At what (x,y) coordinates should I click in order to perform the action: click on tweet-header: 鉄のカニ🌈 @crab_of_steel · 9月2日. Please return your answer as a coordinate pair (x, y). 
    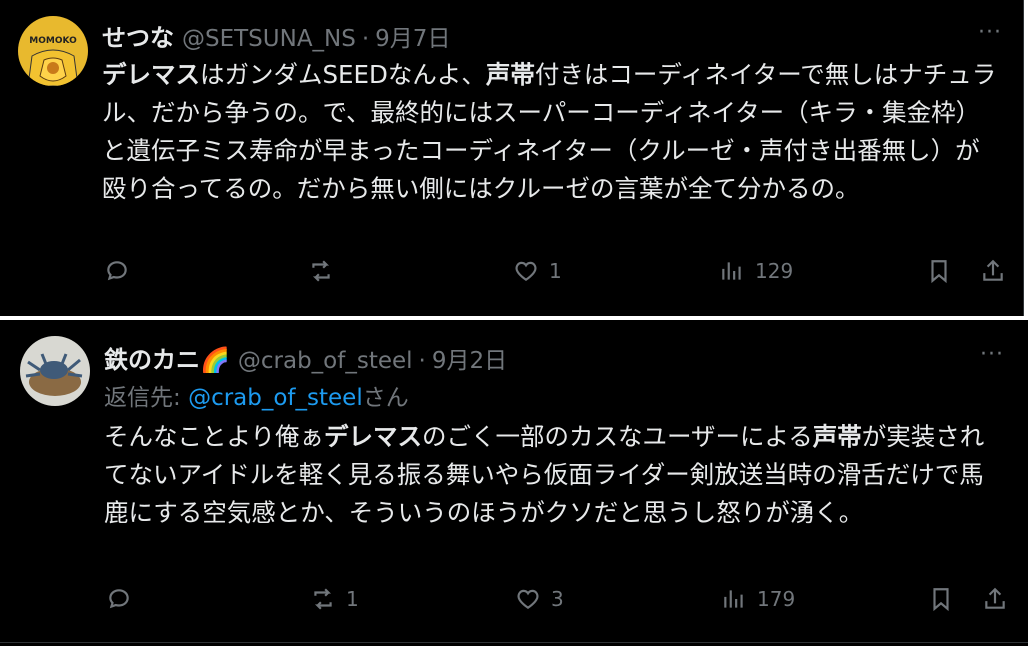
    Looking at the image, I should click on (305, 357).